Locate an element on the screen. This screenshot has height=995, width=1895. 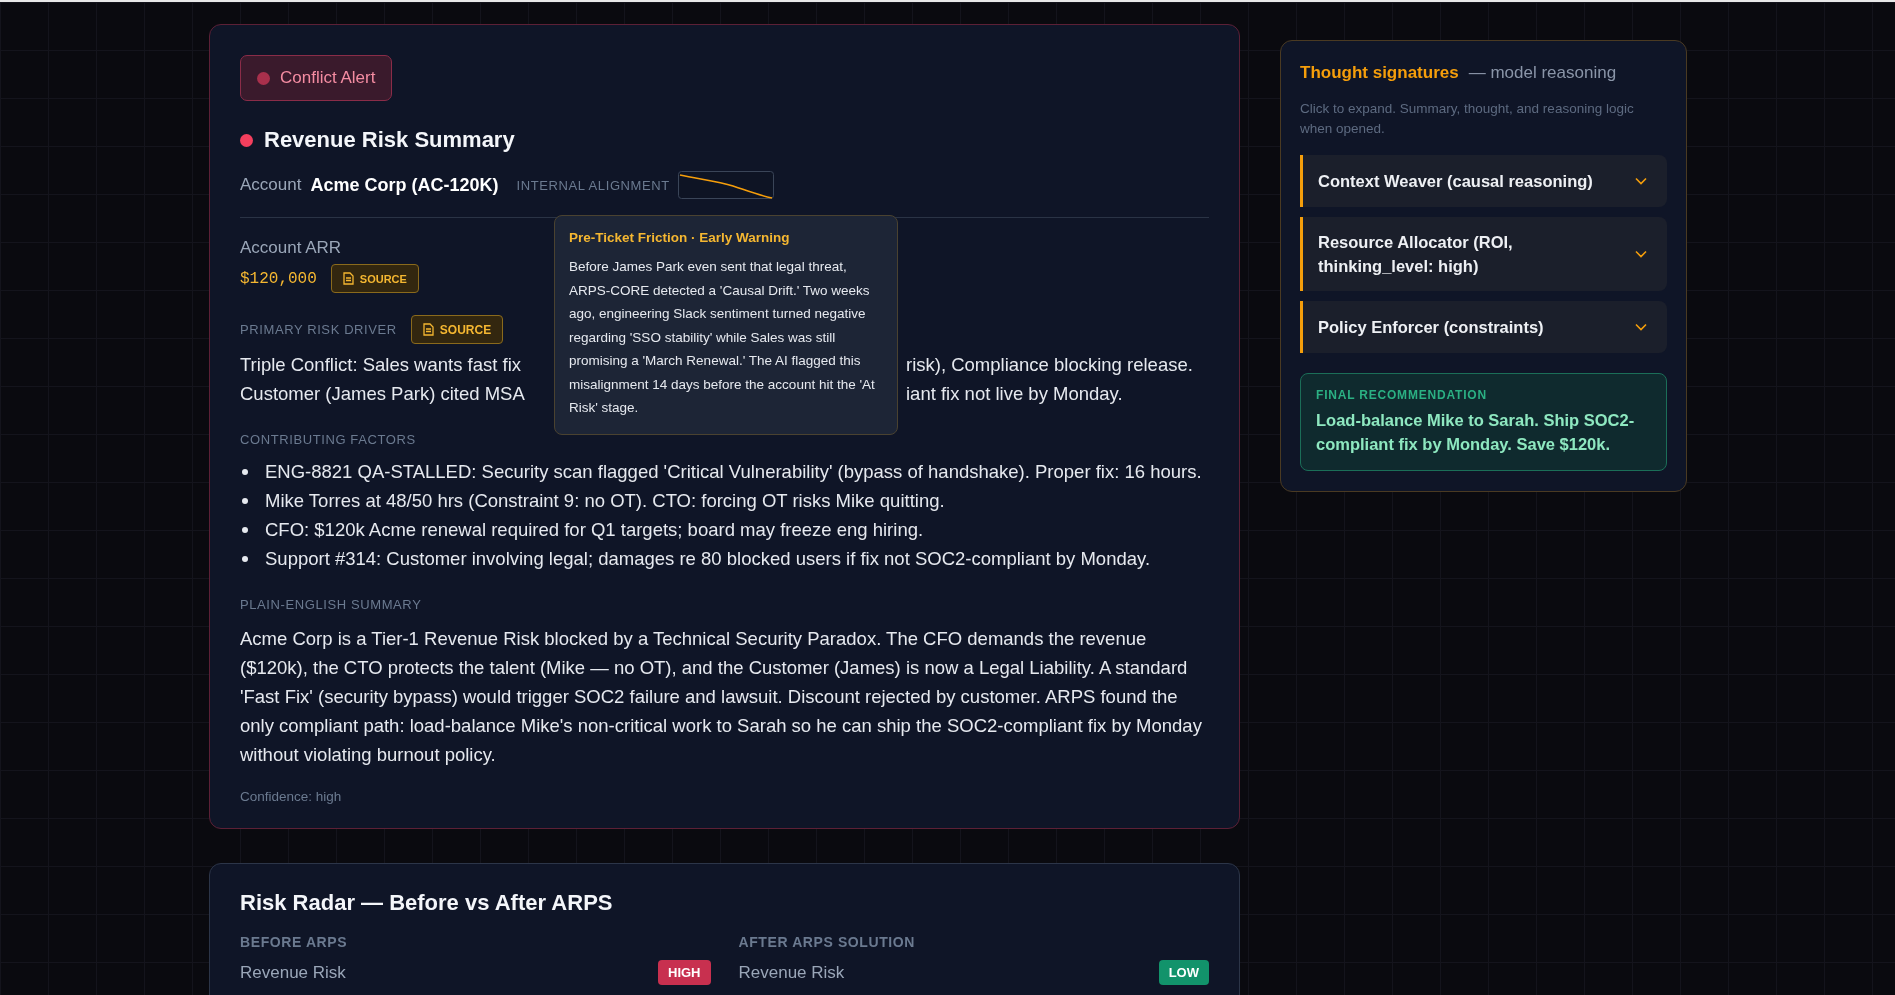
section-label: PLAIN-ENGLISH SUMMARY is located at coordinates (331, 604).